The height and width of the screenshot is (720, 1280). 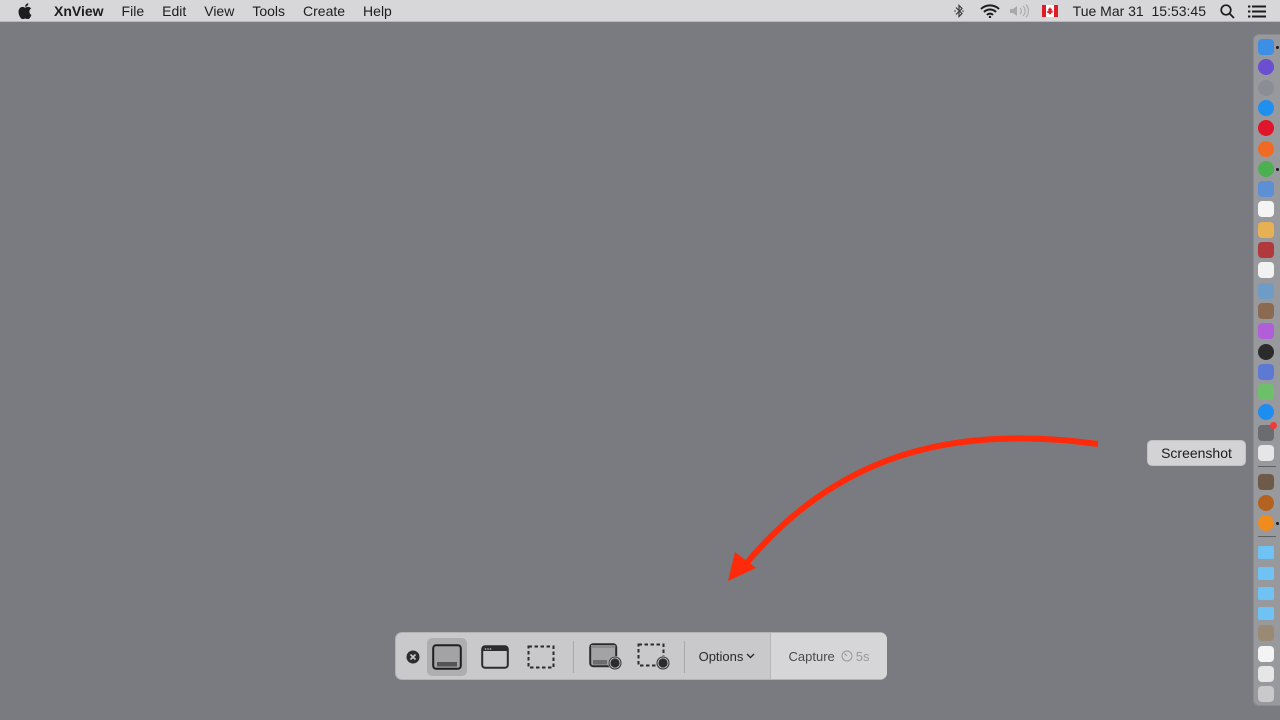 I want to click on canada-flag-icon, so click(x=1050, y=11).